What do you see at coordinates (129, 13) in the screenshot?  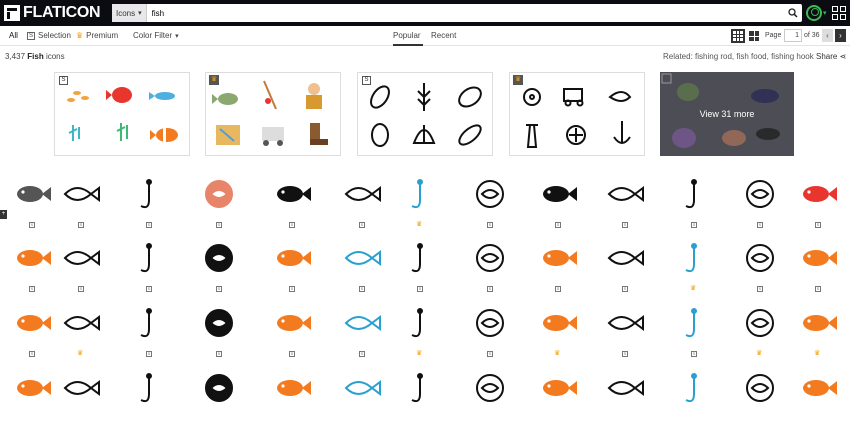 I see `resource-type-select: Icons ▾` at bounding box center [129, 13].